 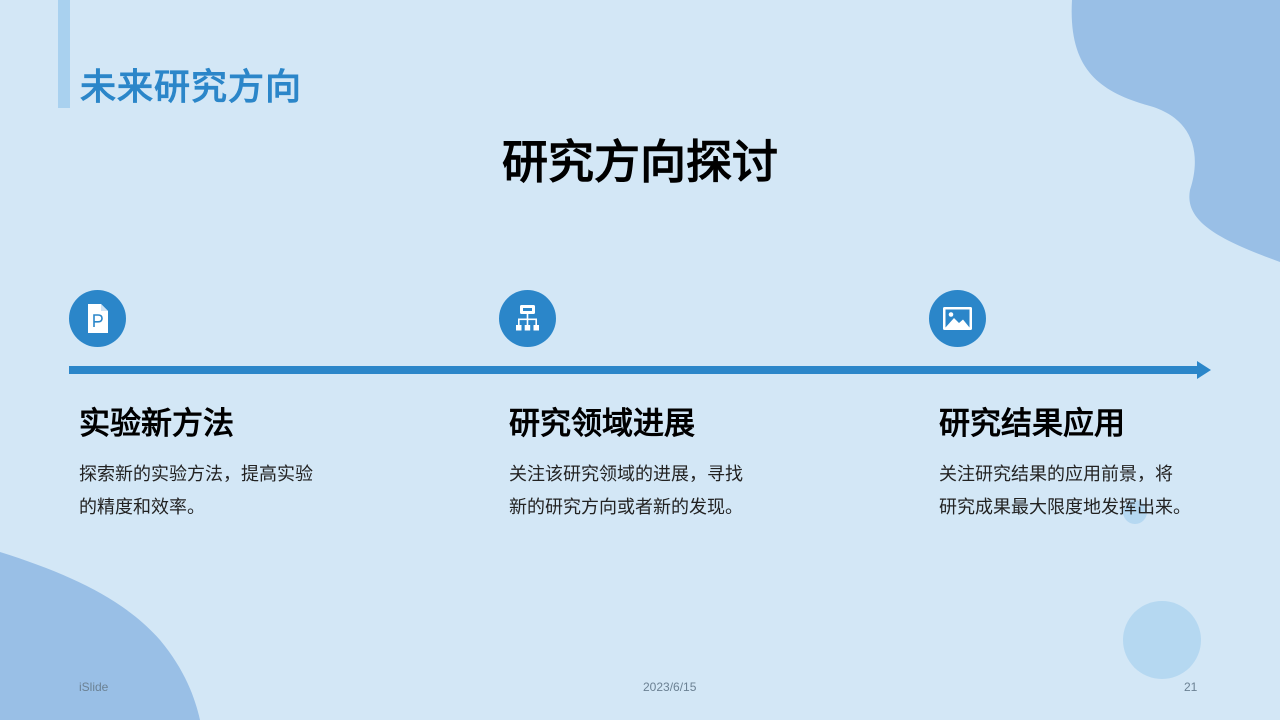 What do you see at coordinates (1162, 640) in the screenshot?
I see `large-light-circle` at bounding box center [1162, 640].